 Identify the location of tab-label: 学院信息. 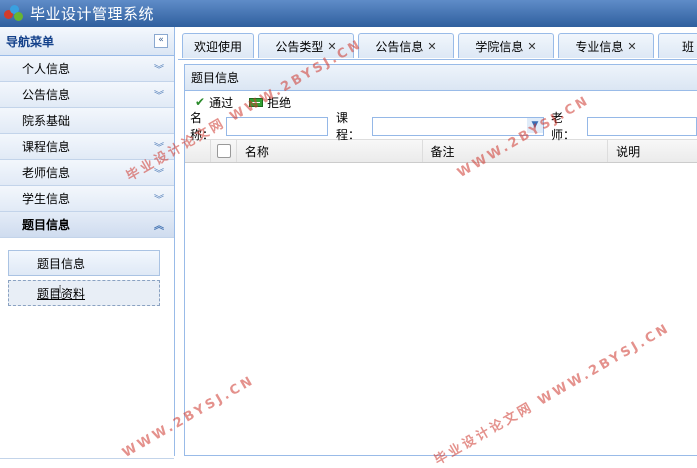
(499, 46).